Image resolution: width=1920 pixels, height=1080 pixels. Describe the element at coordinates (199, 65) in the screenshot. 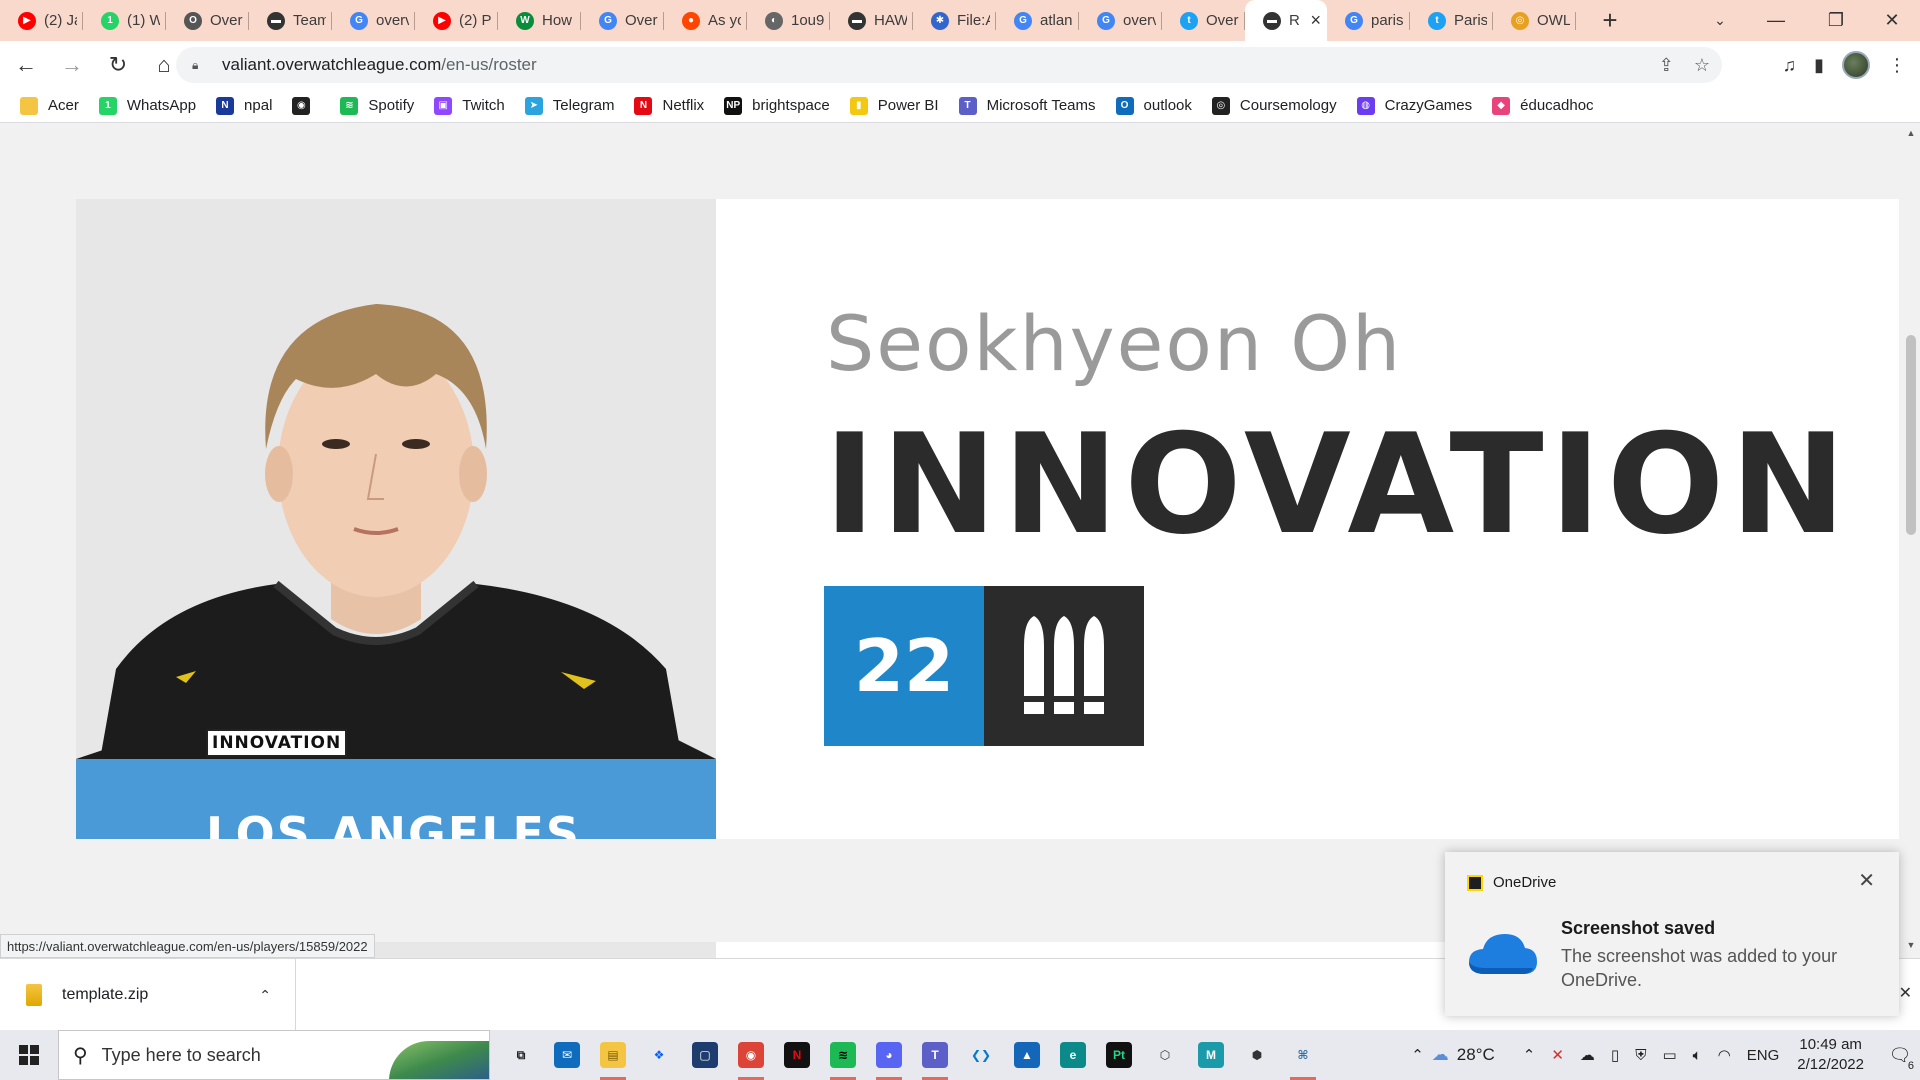

I see `lock-icon: 🔒︎` at that location.